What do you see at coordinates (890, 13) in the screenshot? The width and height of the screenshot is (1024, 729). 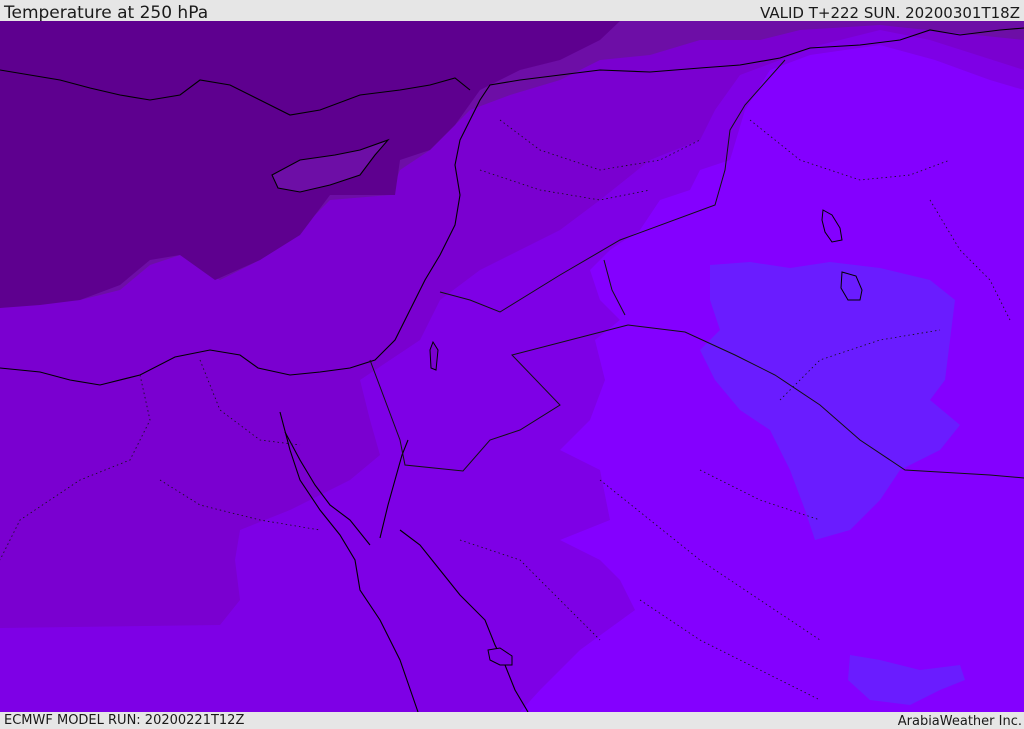 I see `valid-time: VALID T+222 SUN. 20200301T18Z` at bounding box center [890, 13].